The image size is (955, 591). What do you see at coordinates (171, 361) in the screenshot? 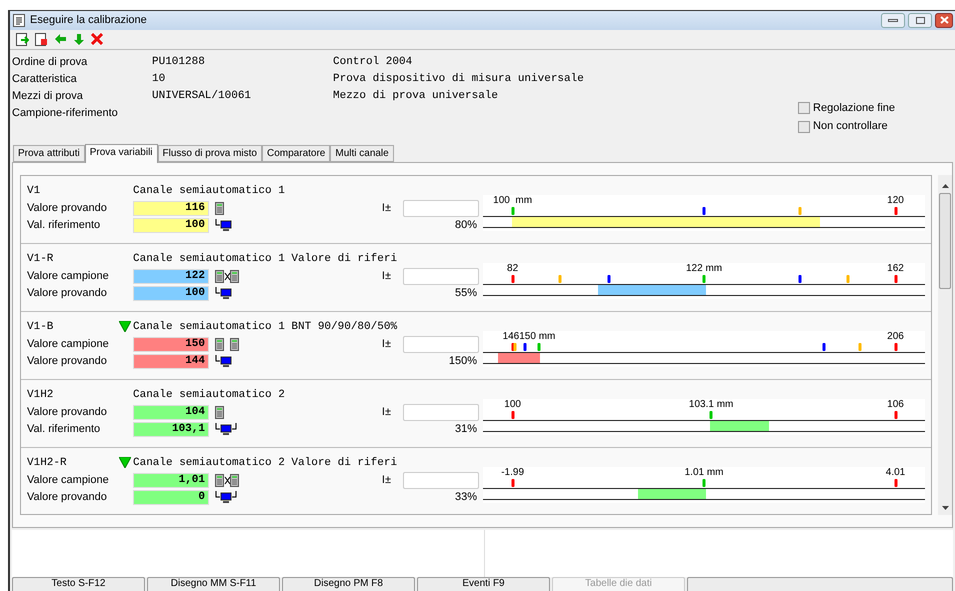
I see `value-field: 144` at bounding box center [171, 361].